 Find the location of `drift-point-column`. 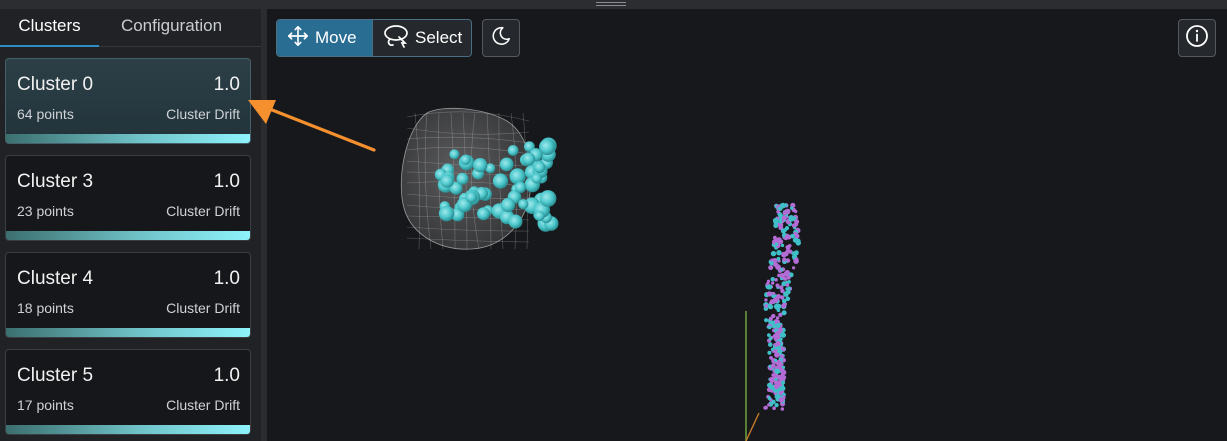

drift-point-column is located at coordinates (782, 306).